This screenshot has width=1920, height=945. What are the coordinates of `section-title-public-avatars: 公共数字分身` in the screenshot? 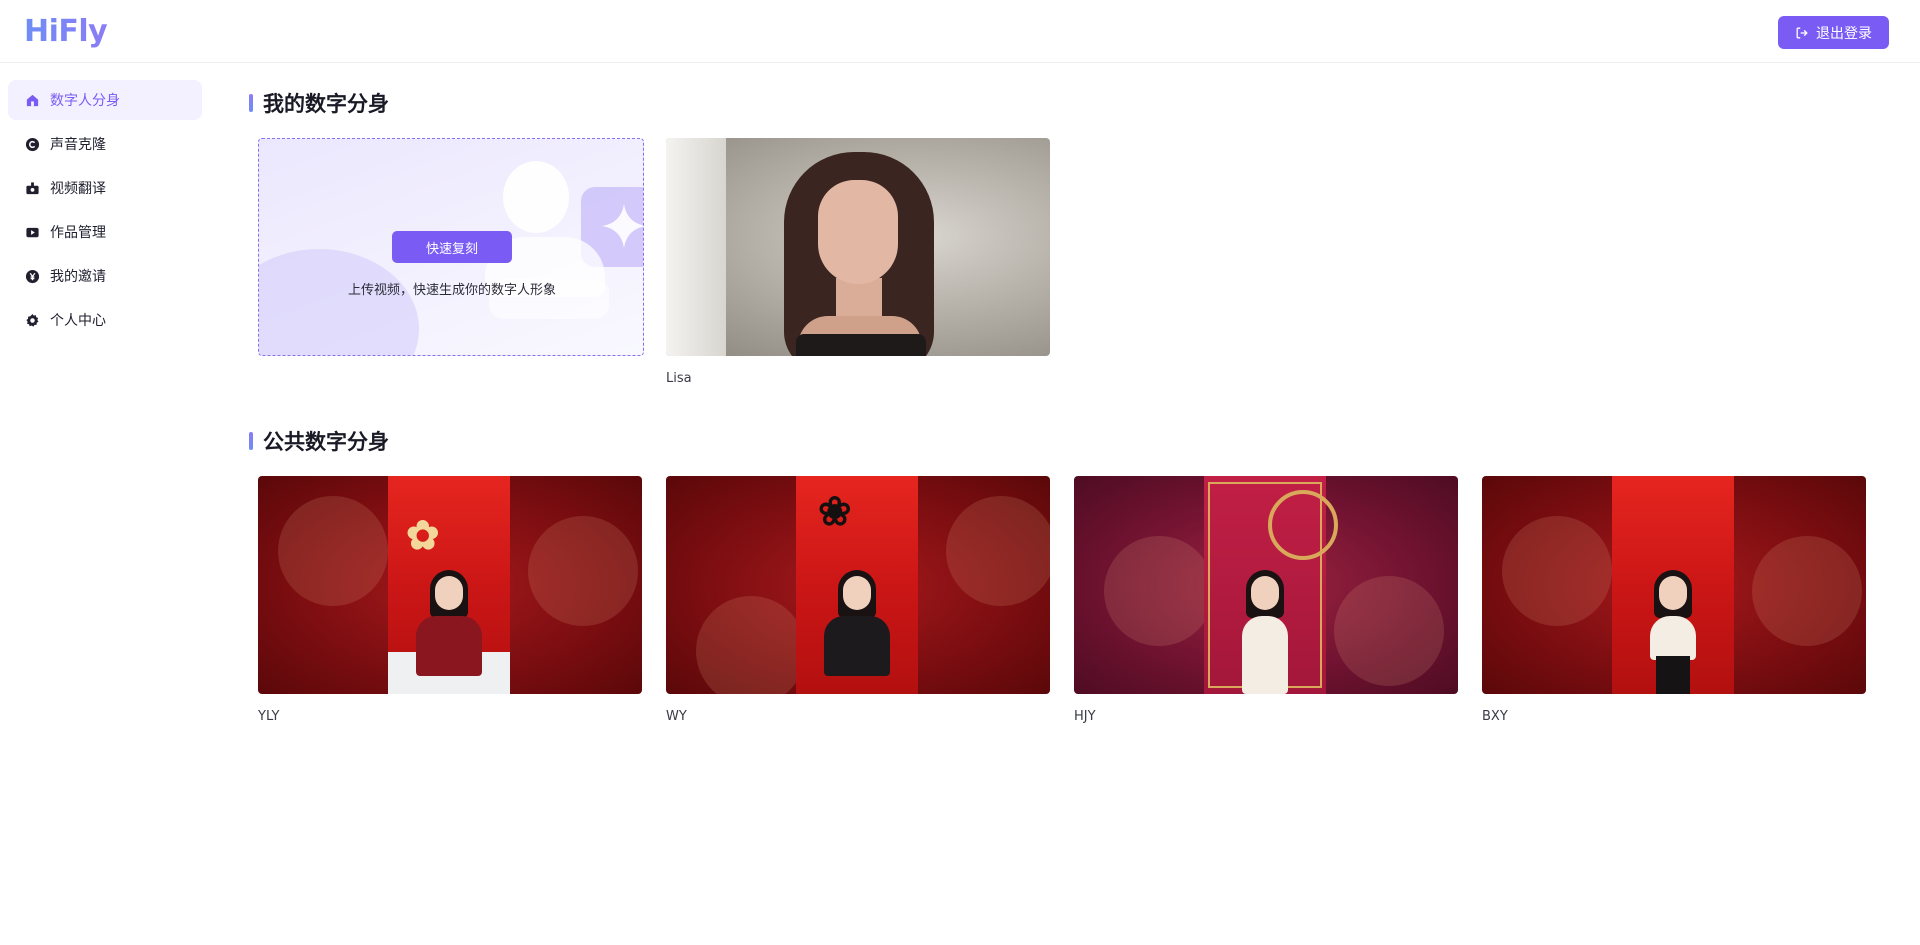 It's located at (319, 441).